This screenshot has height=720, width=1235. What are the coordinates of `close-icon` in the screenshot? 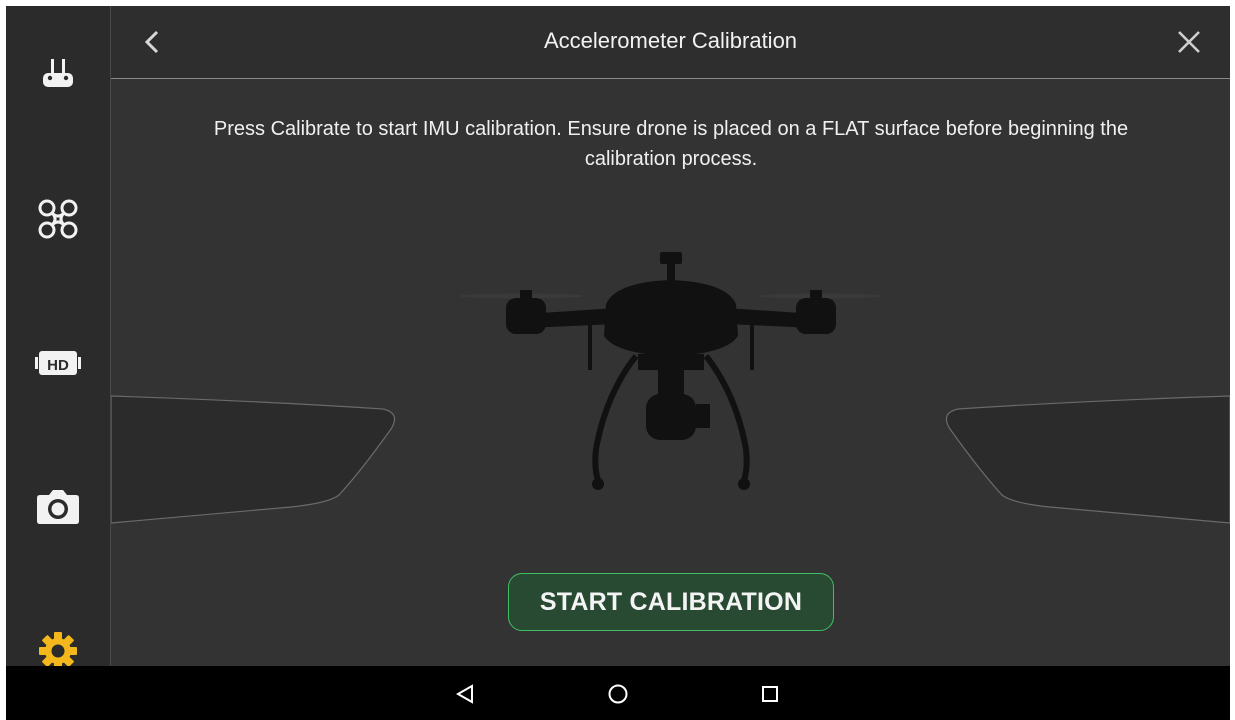 It's located at (1189, 42).